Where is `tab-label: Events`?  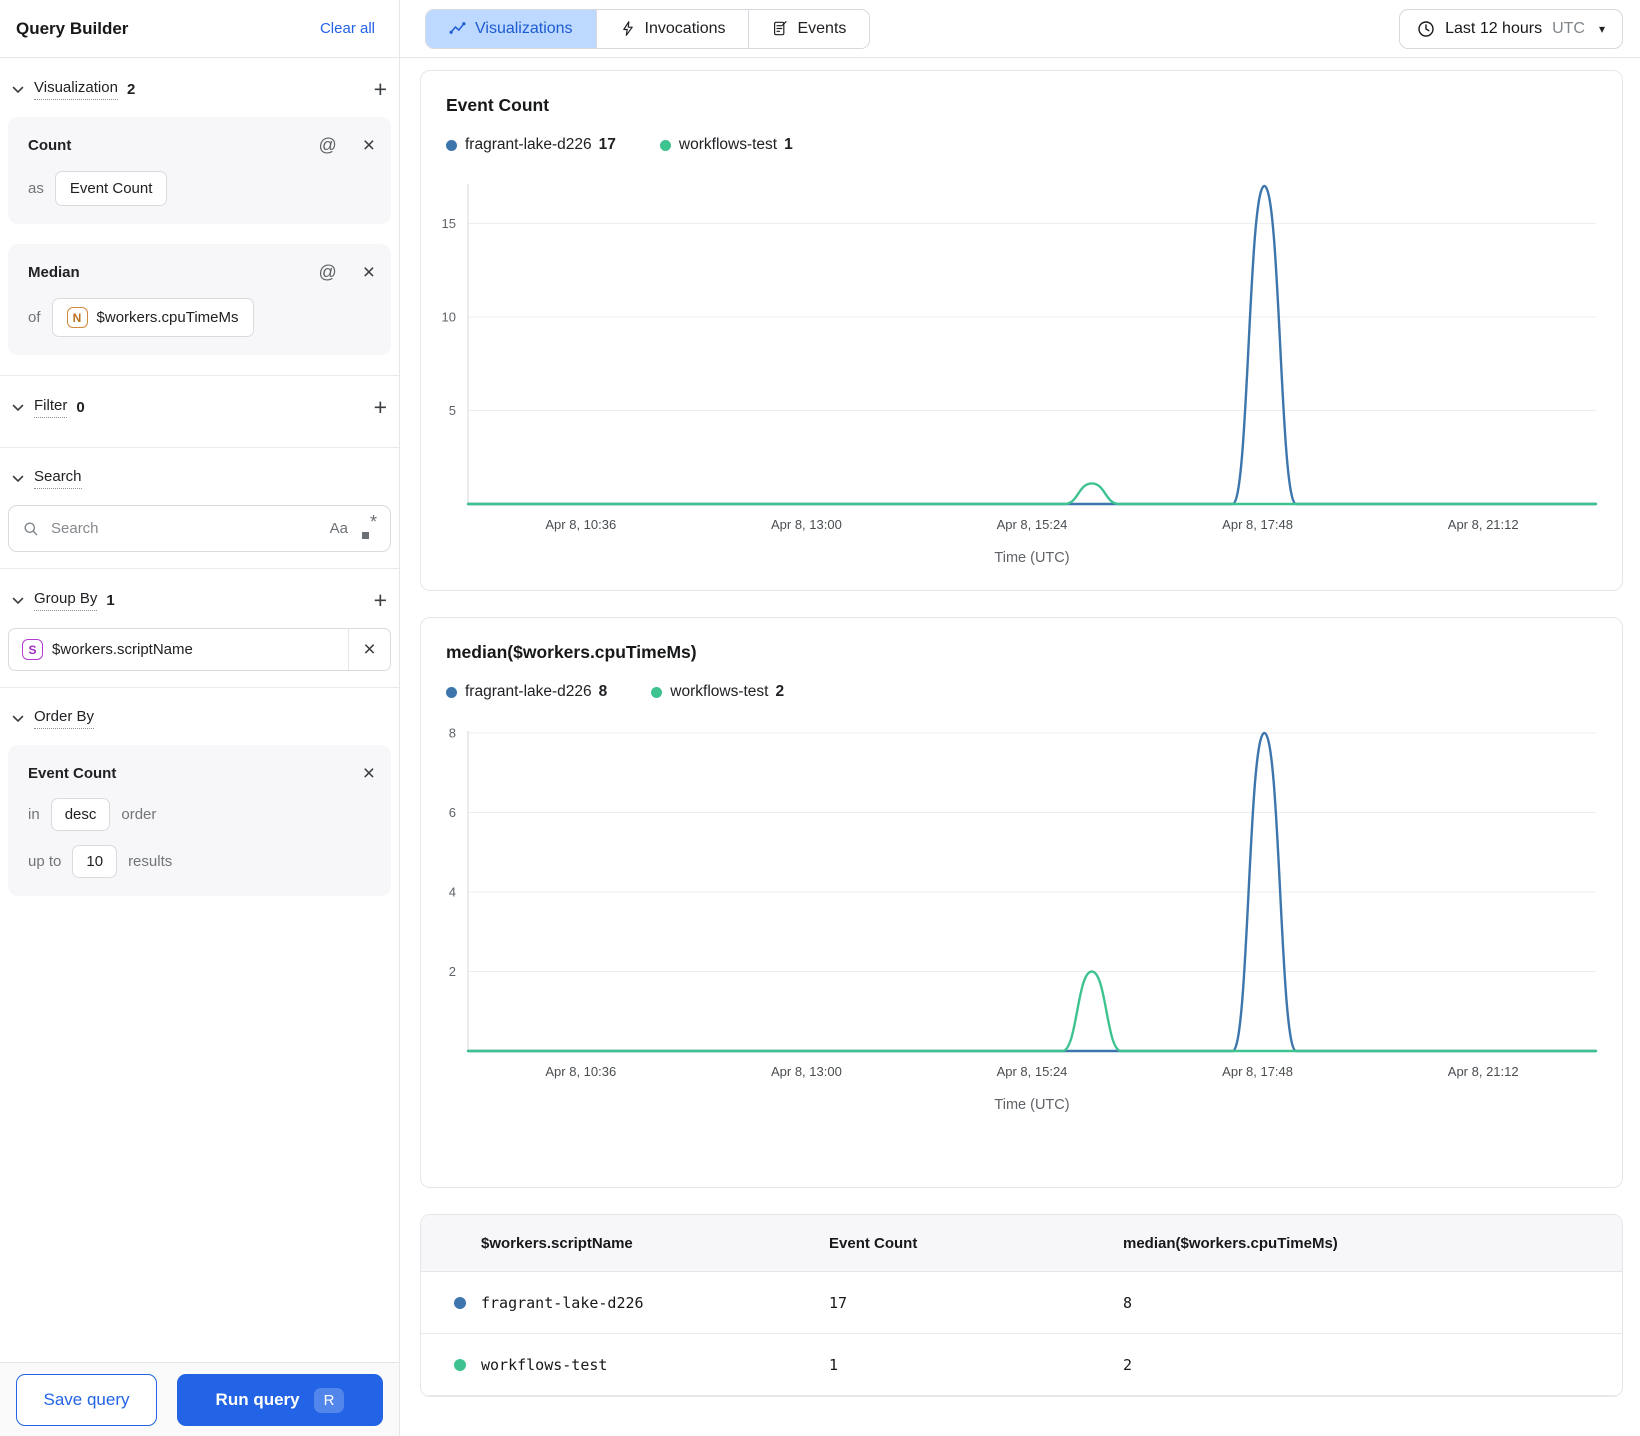
tab-label: Events is located at coordinates (822, 28).